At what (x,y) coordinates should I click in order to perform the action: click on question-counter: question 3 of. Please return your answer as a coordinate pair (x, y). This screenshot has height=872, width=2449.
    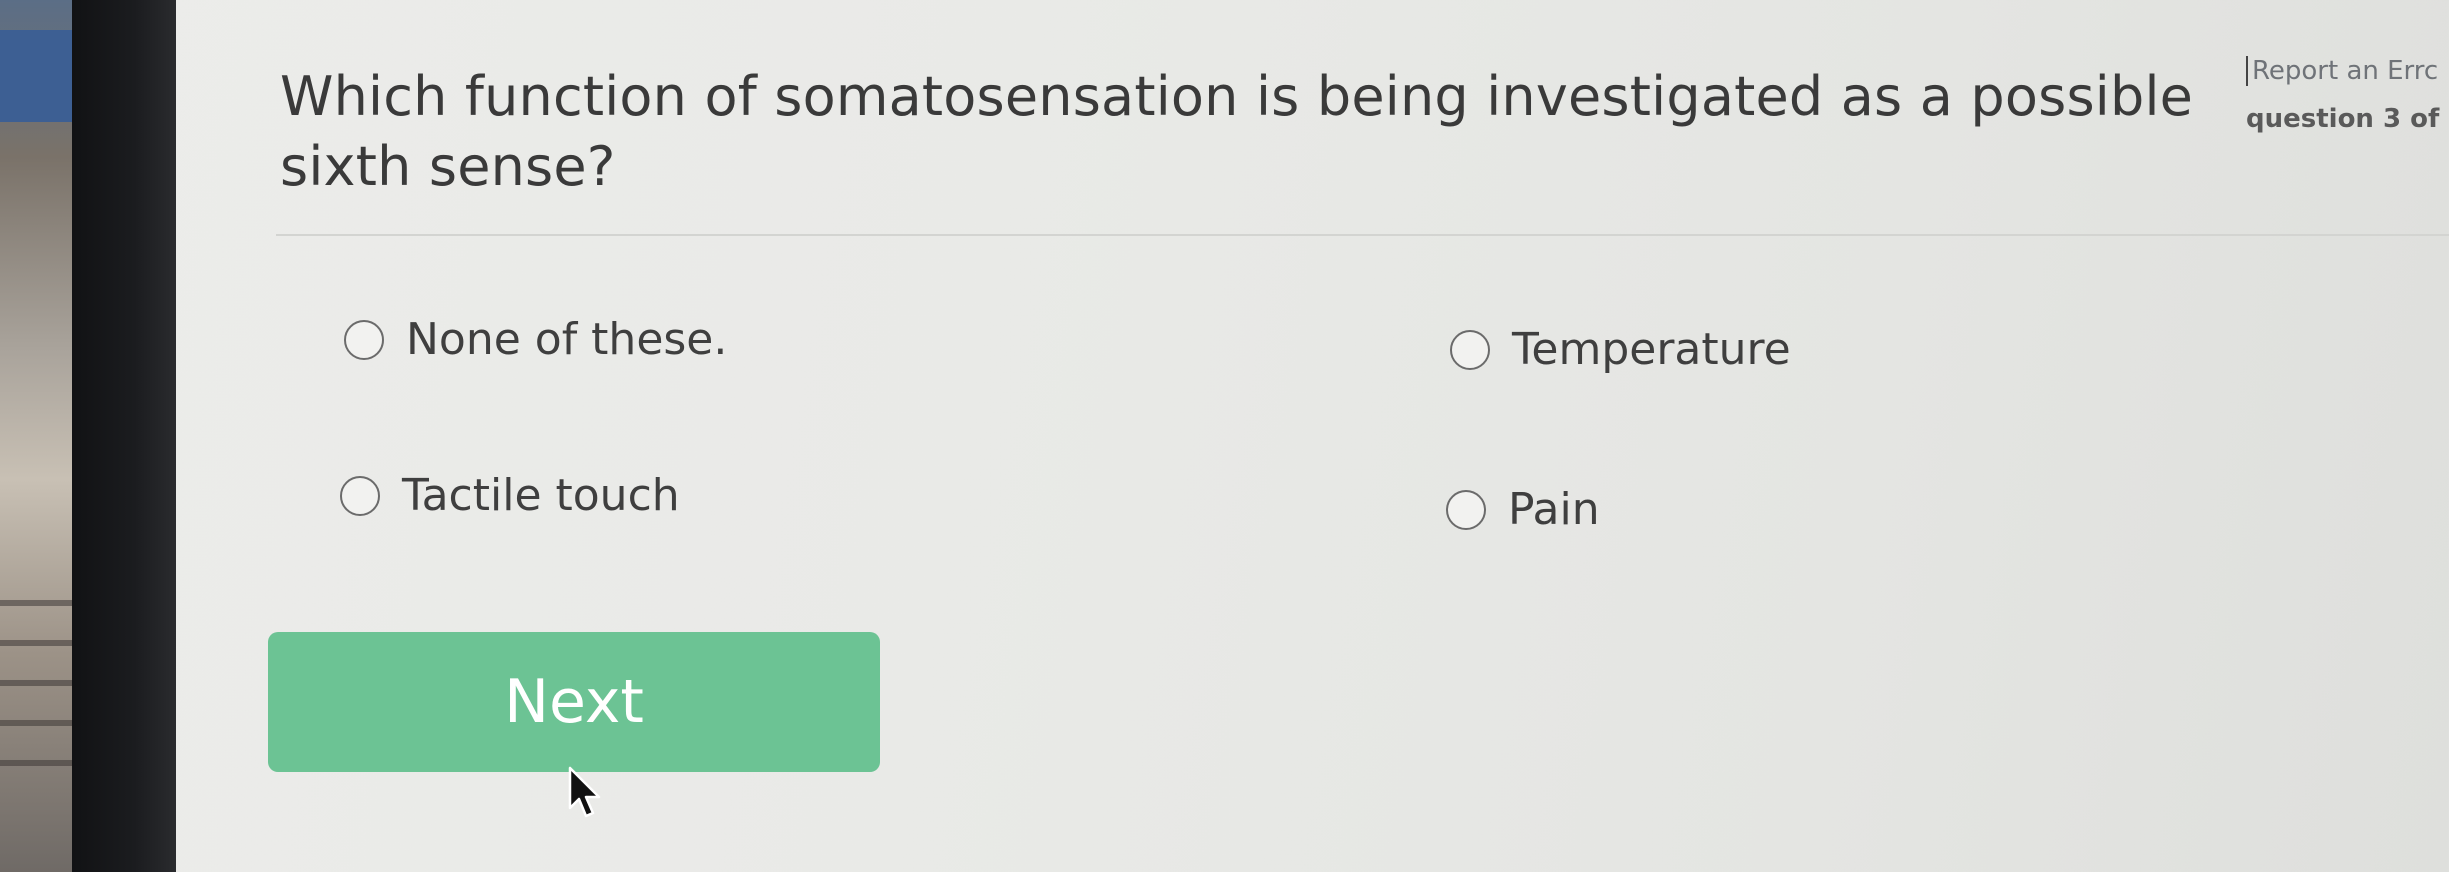
    Looking at the image, I should click on (2343, 119).